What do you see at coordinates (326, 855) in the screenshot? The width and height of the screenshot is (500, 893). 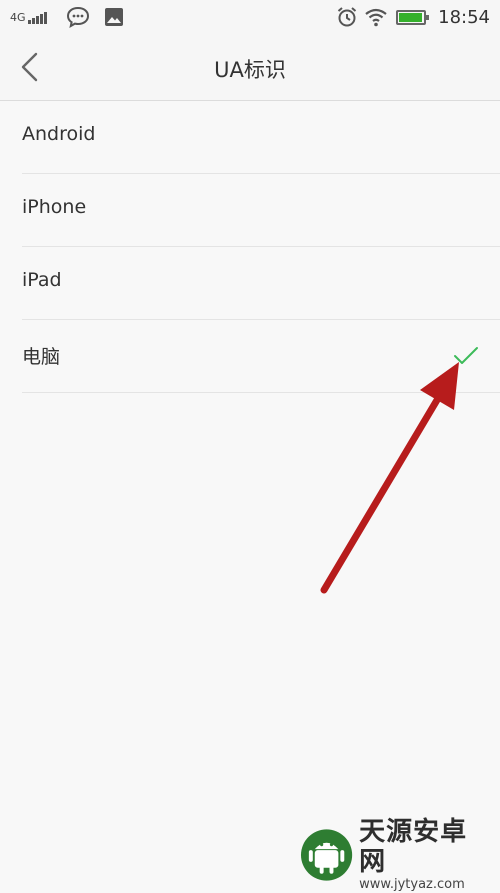 I see `android-logo-icon` at bounding box center [326, 855].